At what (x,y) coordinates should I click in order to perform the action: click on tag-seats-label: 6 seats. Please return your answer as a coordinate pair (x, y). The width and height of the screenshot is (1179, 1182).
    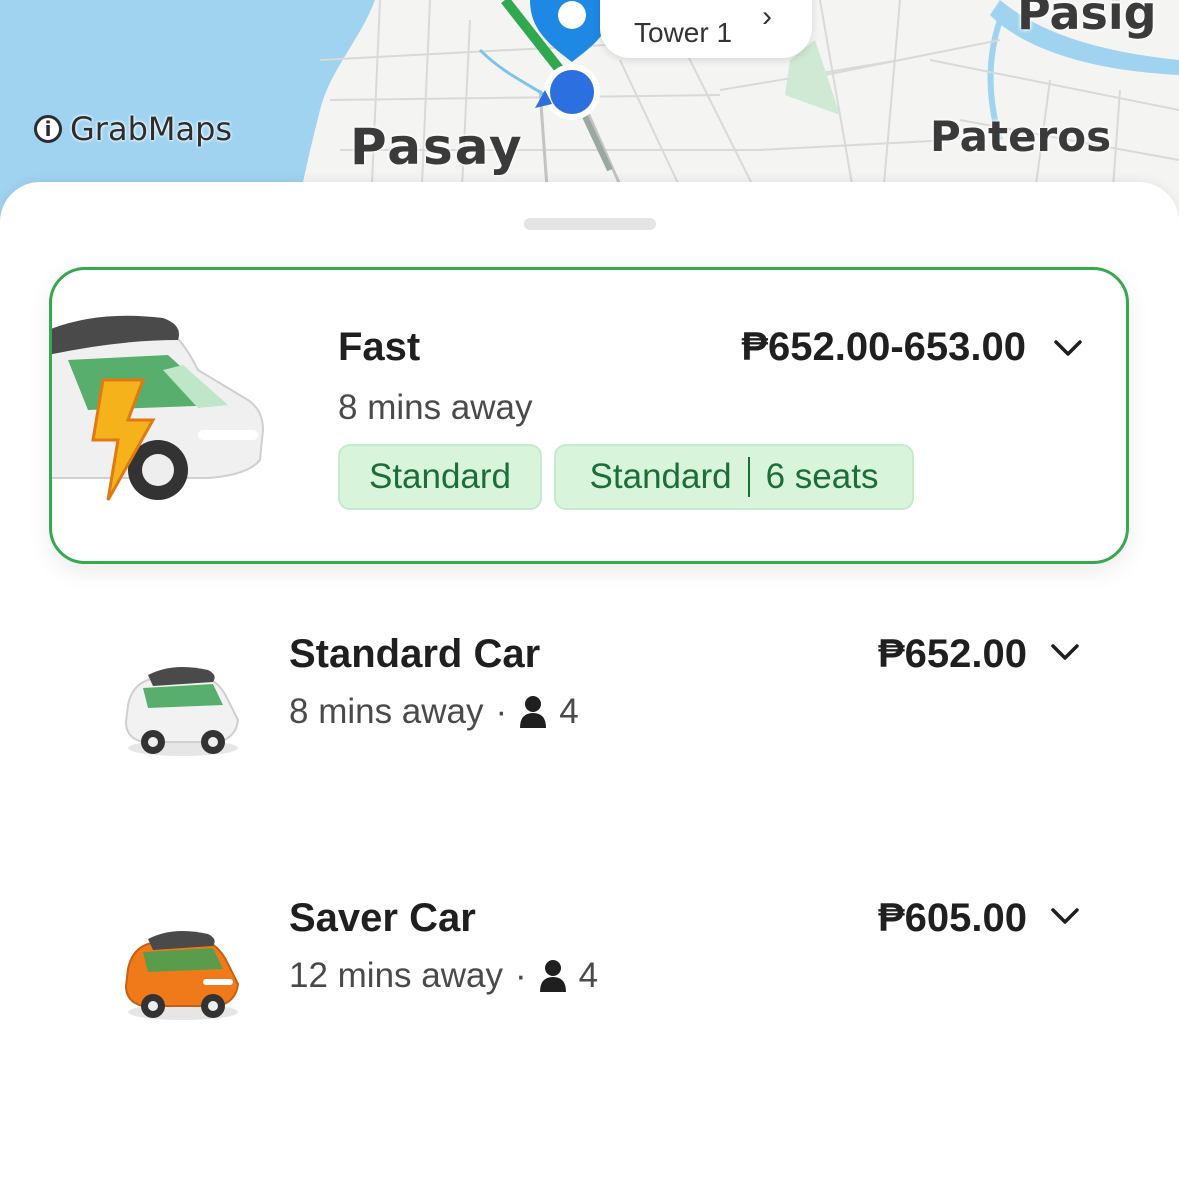
    Looking at the image, I should click on (822, 476).